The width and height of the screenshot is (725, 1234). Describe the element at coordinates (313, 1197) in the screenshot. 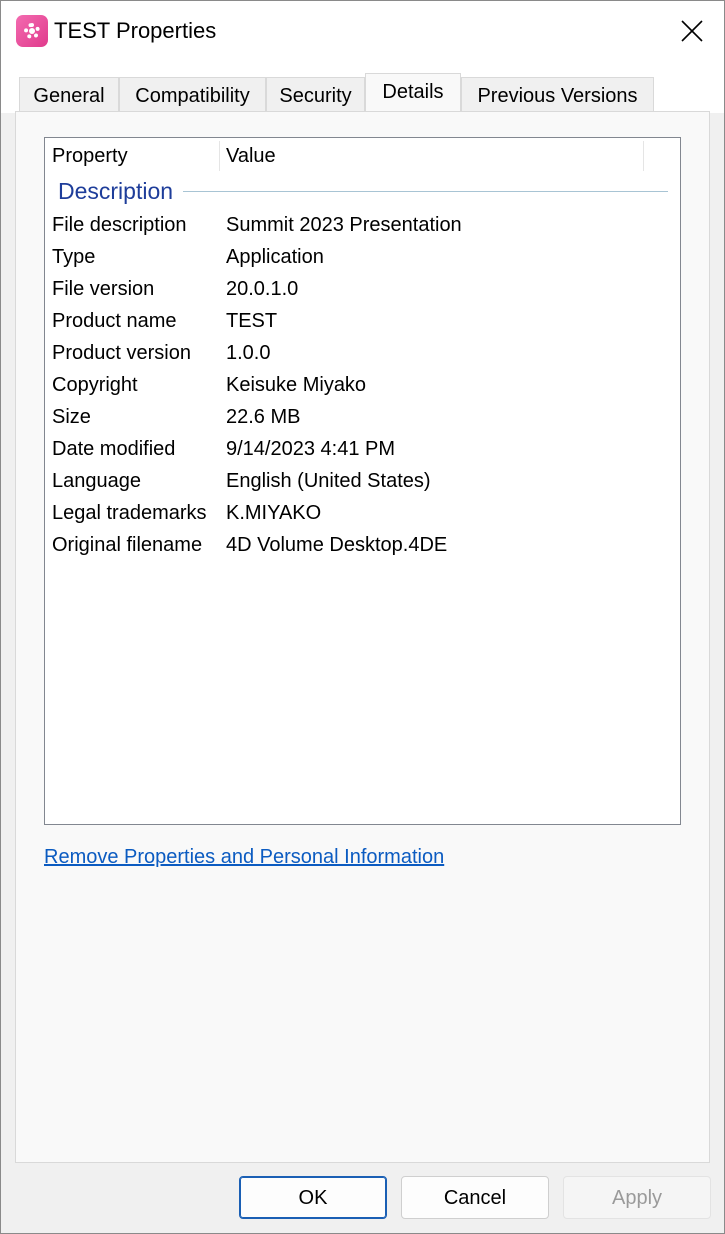

I see `ok-button: OK` at that location.